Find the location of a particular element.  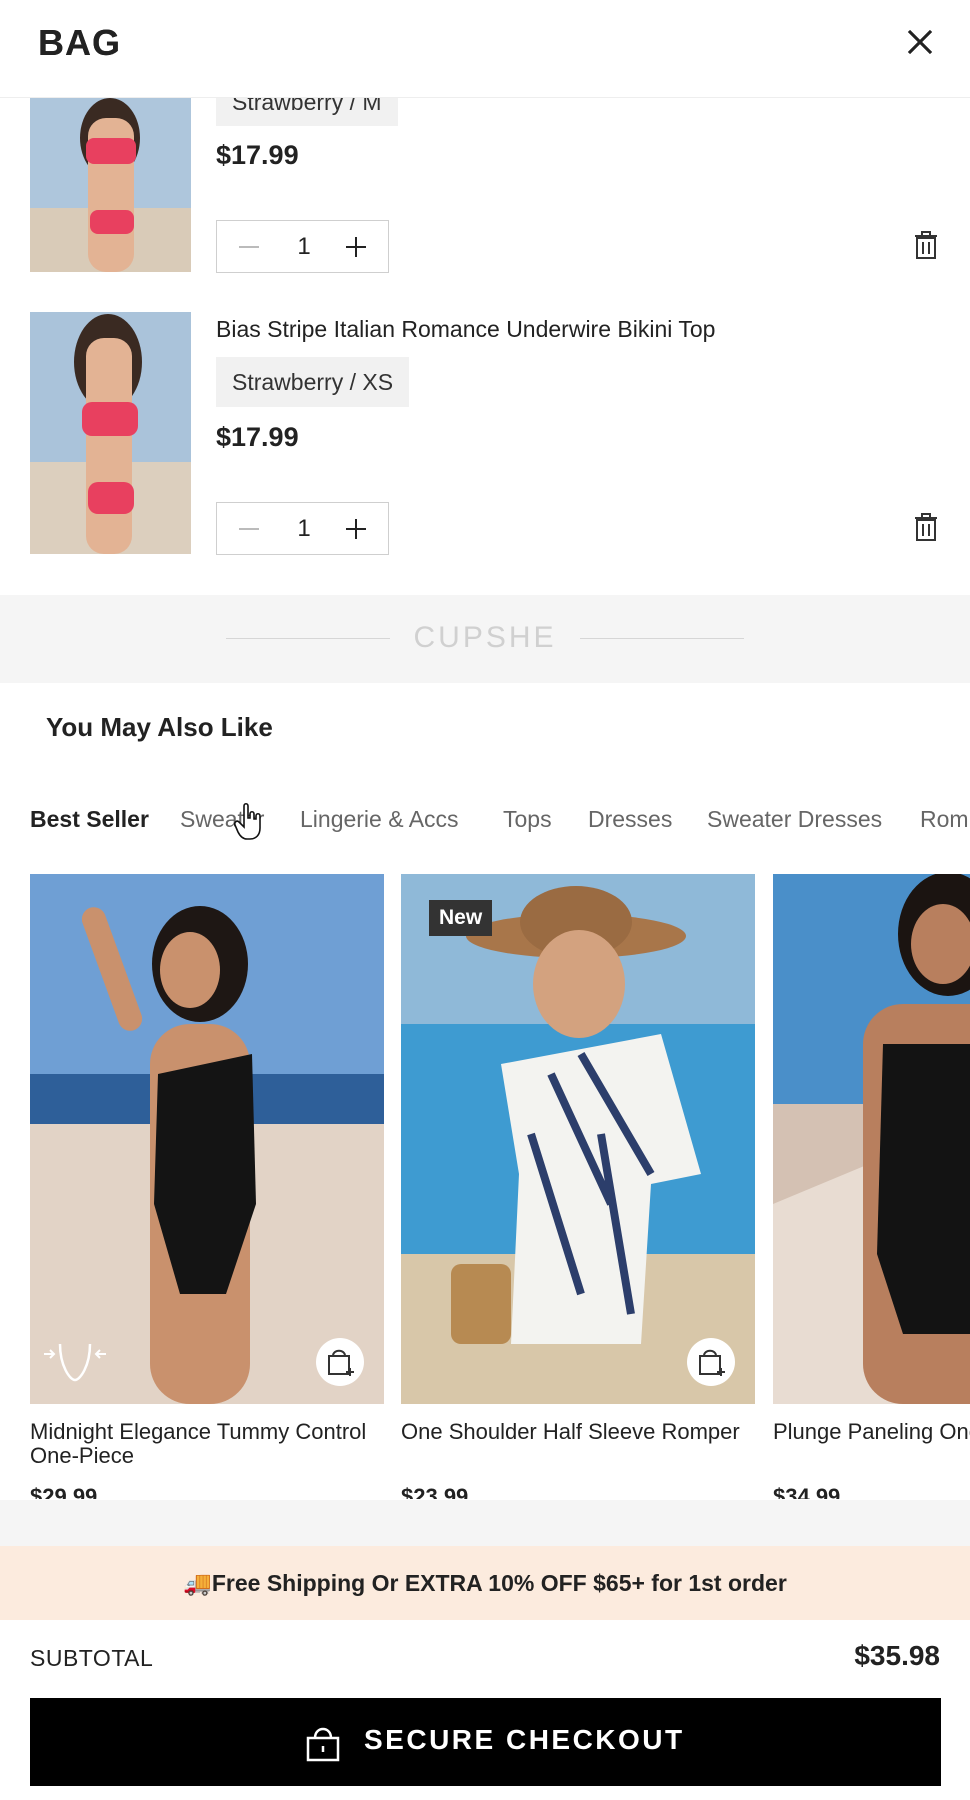

divider-line is located at coordinates (662, 638).